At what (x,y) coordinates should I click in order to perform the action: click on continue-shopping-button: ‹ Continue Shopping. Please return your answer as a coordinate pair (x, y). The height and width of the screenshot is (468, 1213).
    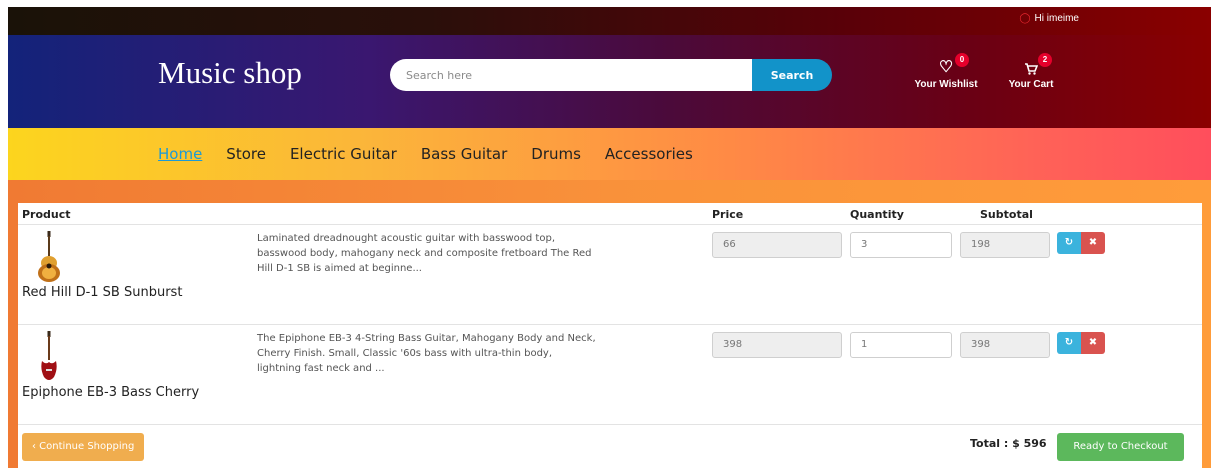
    Looking at the image, I should click on (83, 447).